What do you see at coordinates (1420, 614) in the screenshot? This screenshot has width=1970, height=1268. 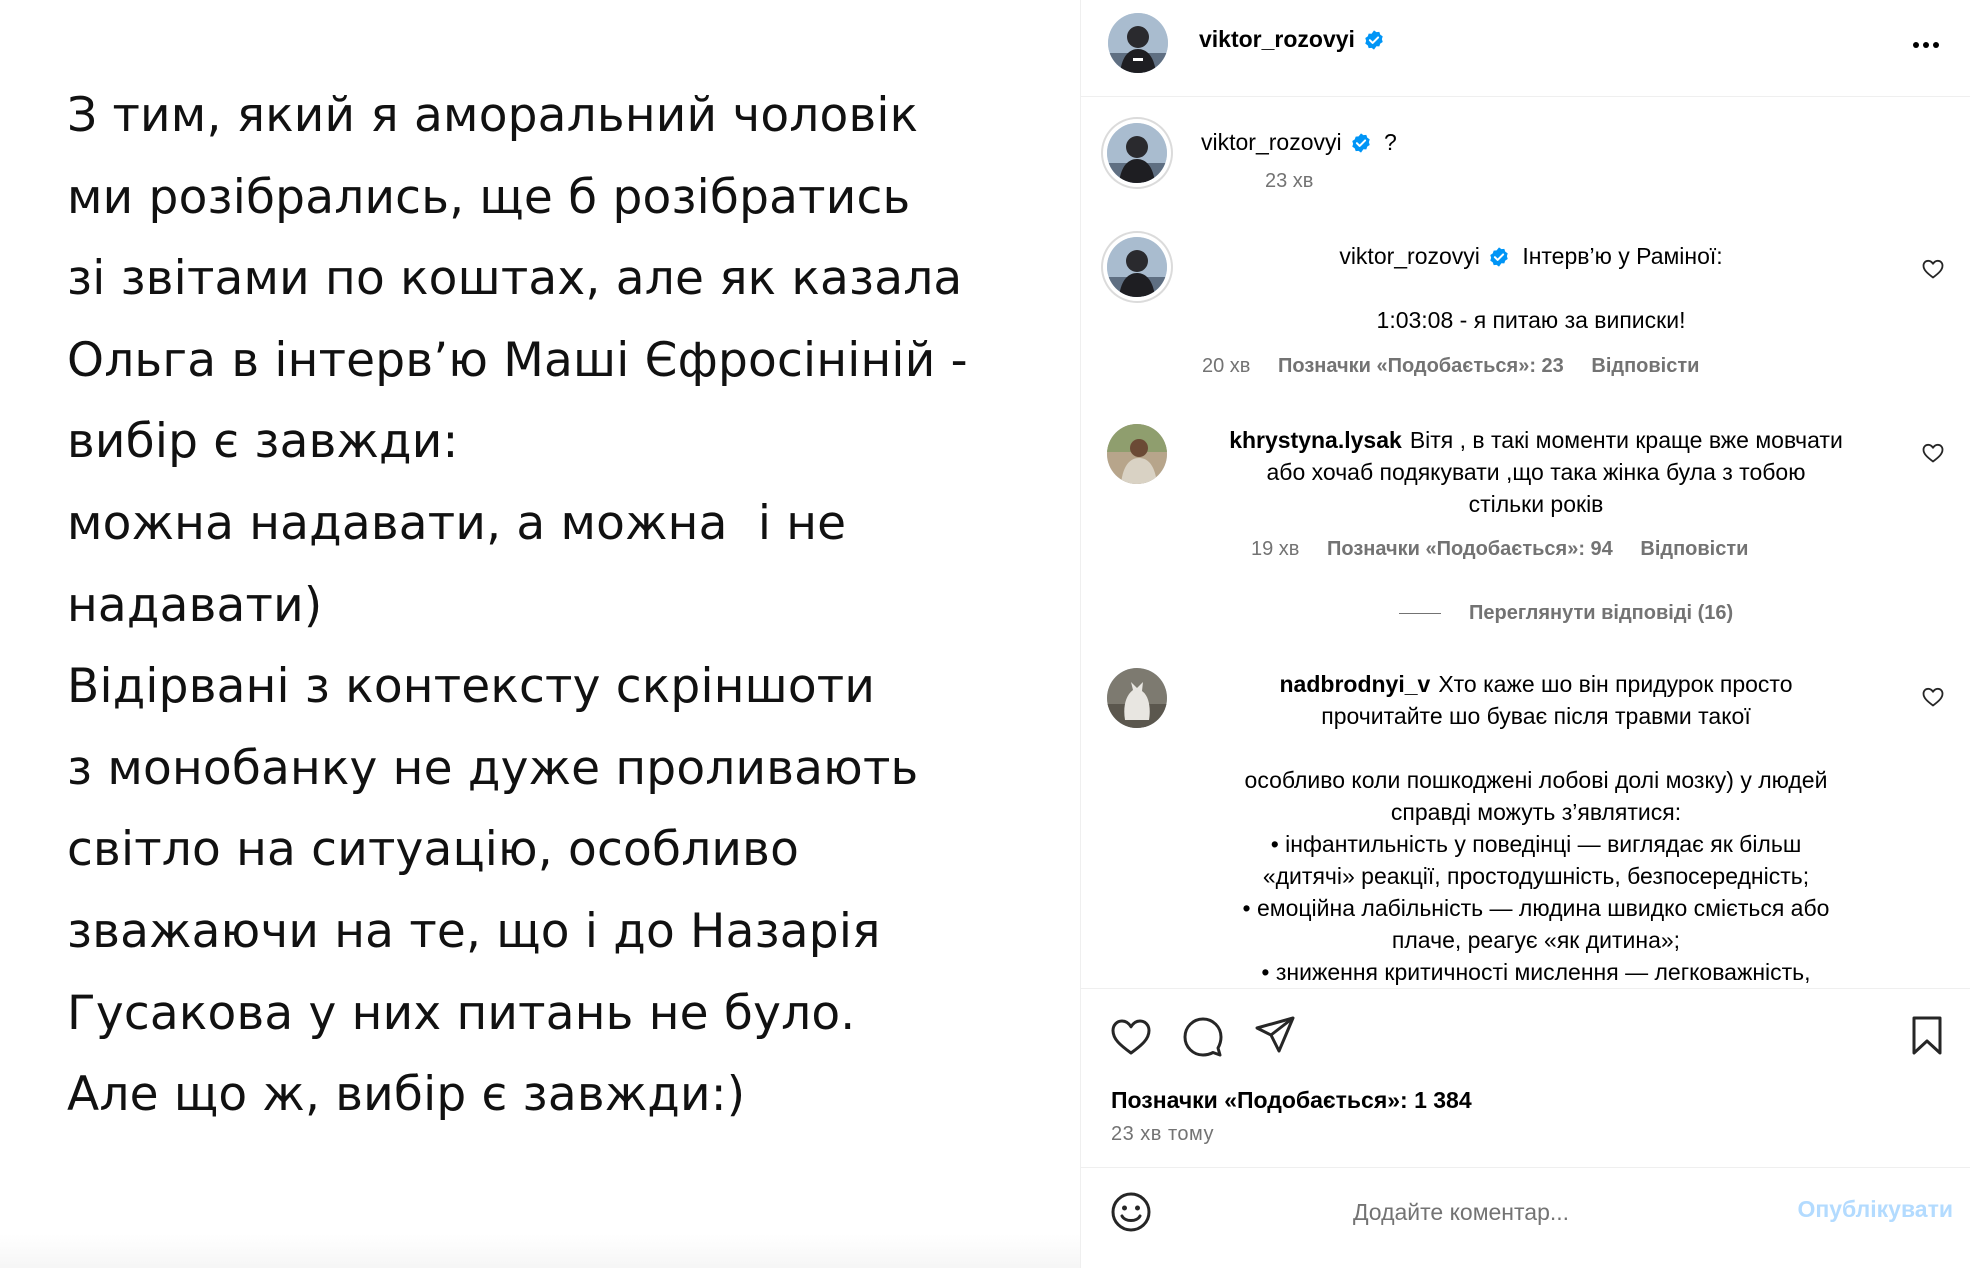 I see `replies-divider` at bounding box center [1420, 614].